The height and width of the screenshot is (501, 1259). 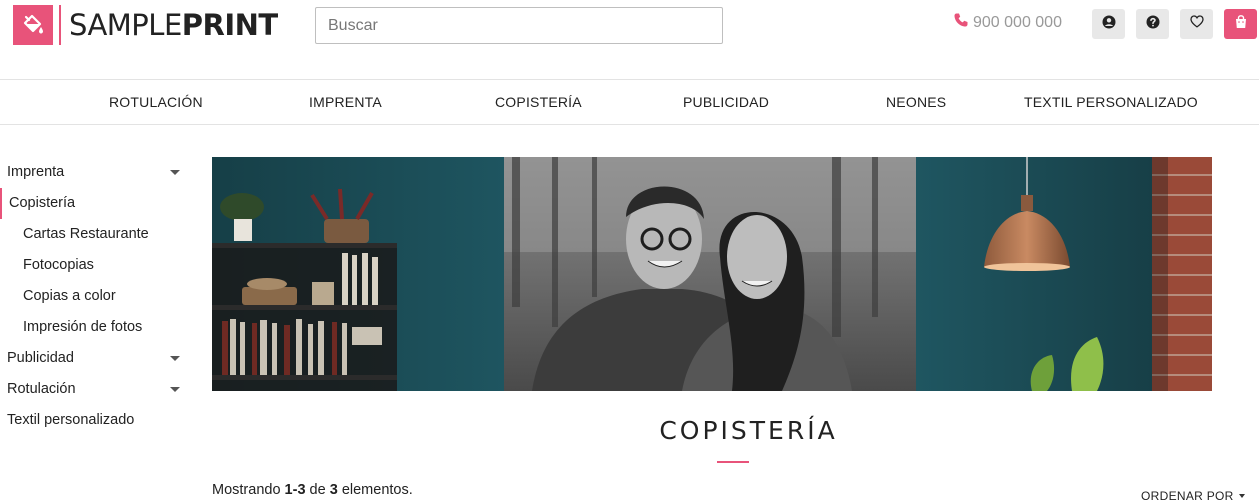 What do you see at coordinates (519, 25) in the screenshot?
I see `search-input` at bounding box center [519, 25].